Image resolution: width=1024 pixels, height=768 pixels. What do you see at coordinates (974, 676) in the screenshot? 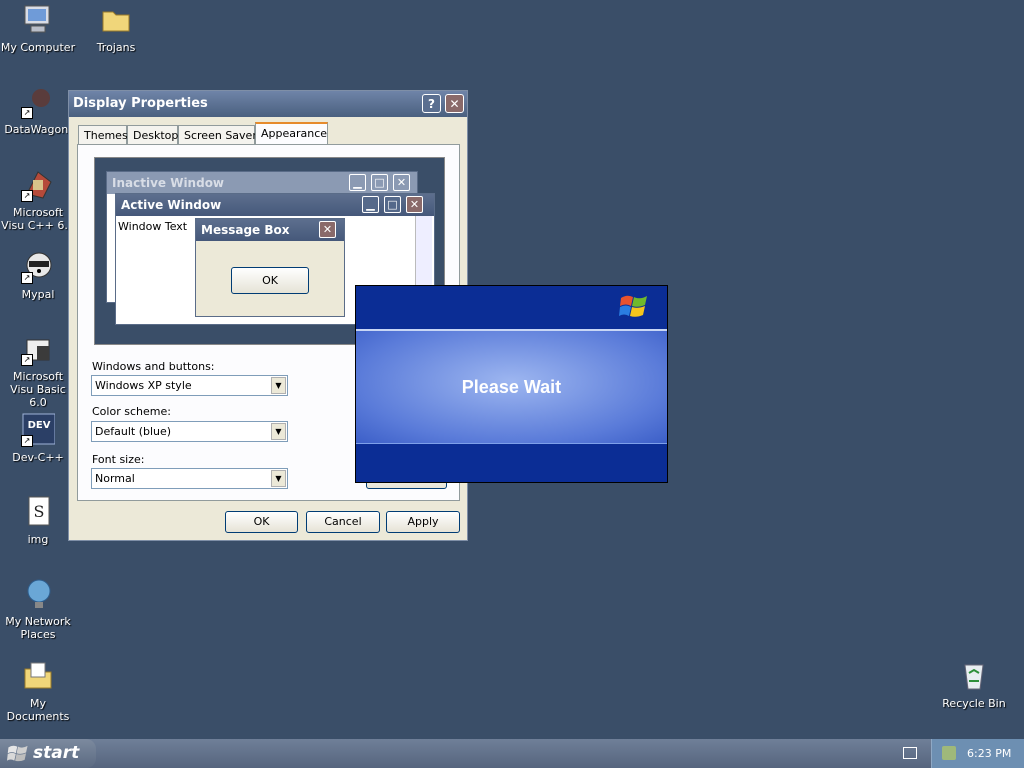
I see `recycle-bin-icon` at bounding box center [974, 676].